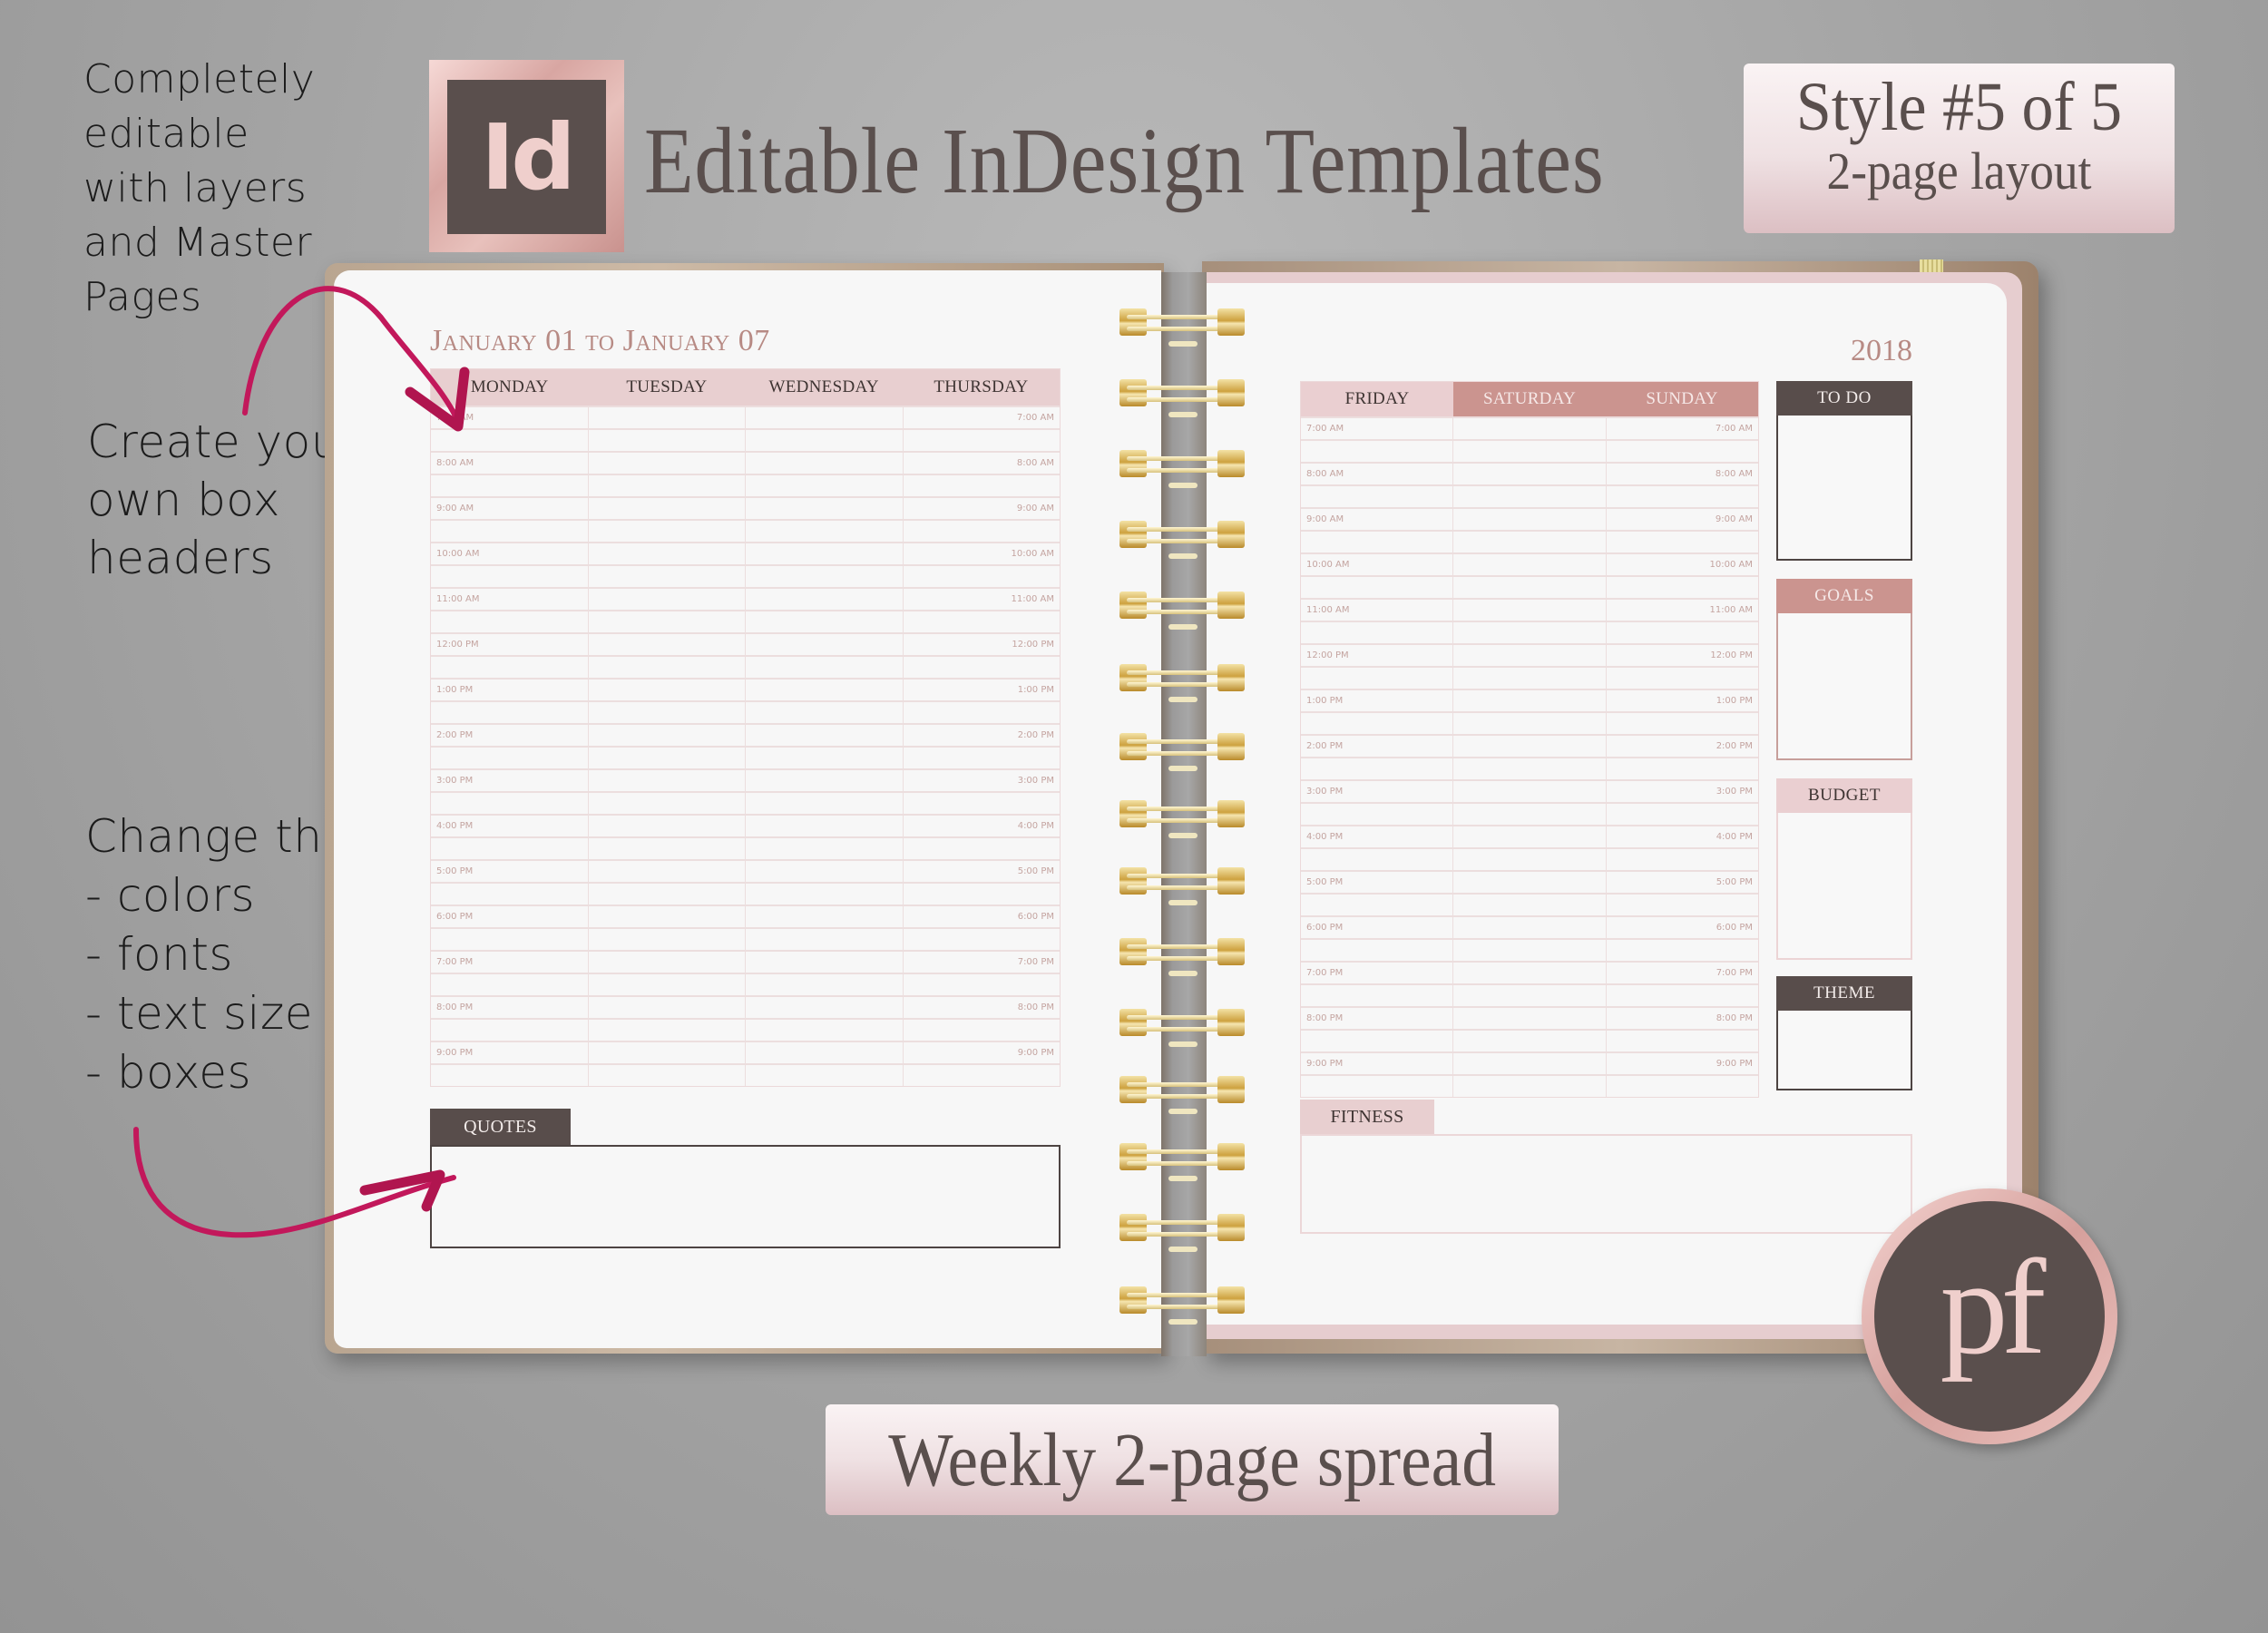 This screenshot has height=1633, width=2268. Describe the element at coordinates (1844, 686) in the screenshot. I see `goals-area` at that location.